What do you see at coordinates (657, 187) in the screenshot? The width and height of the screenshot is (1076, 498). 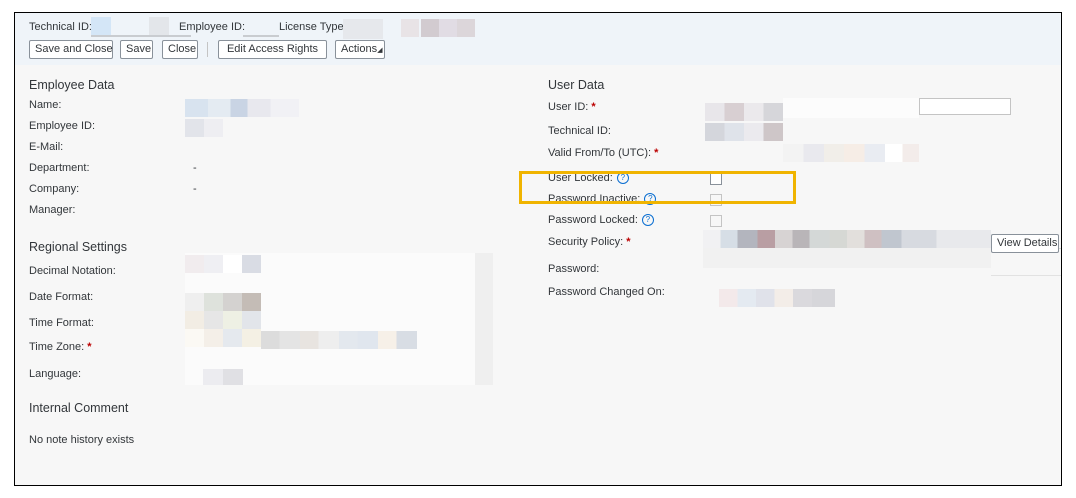 I see `user-locked-highlight-box` at bounding box center [657, 187].